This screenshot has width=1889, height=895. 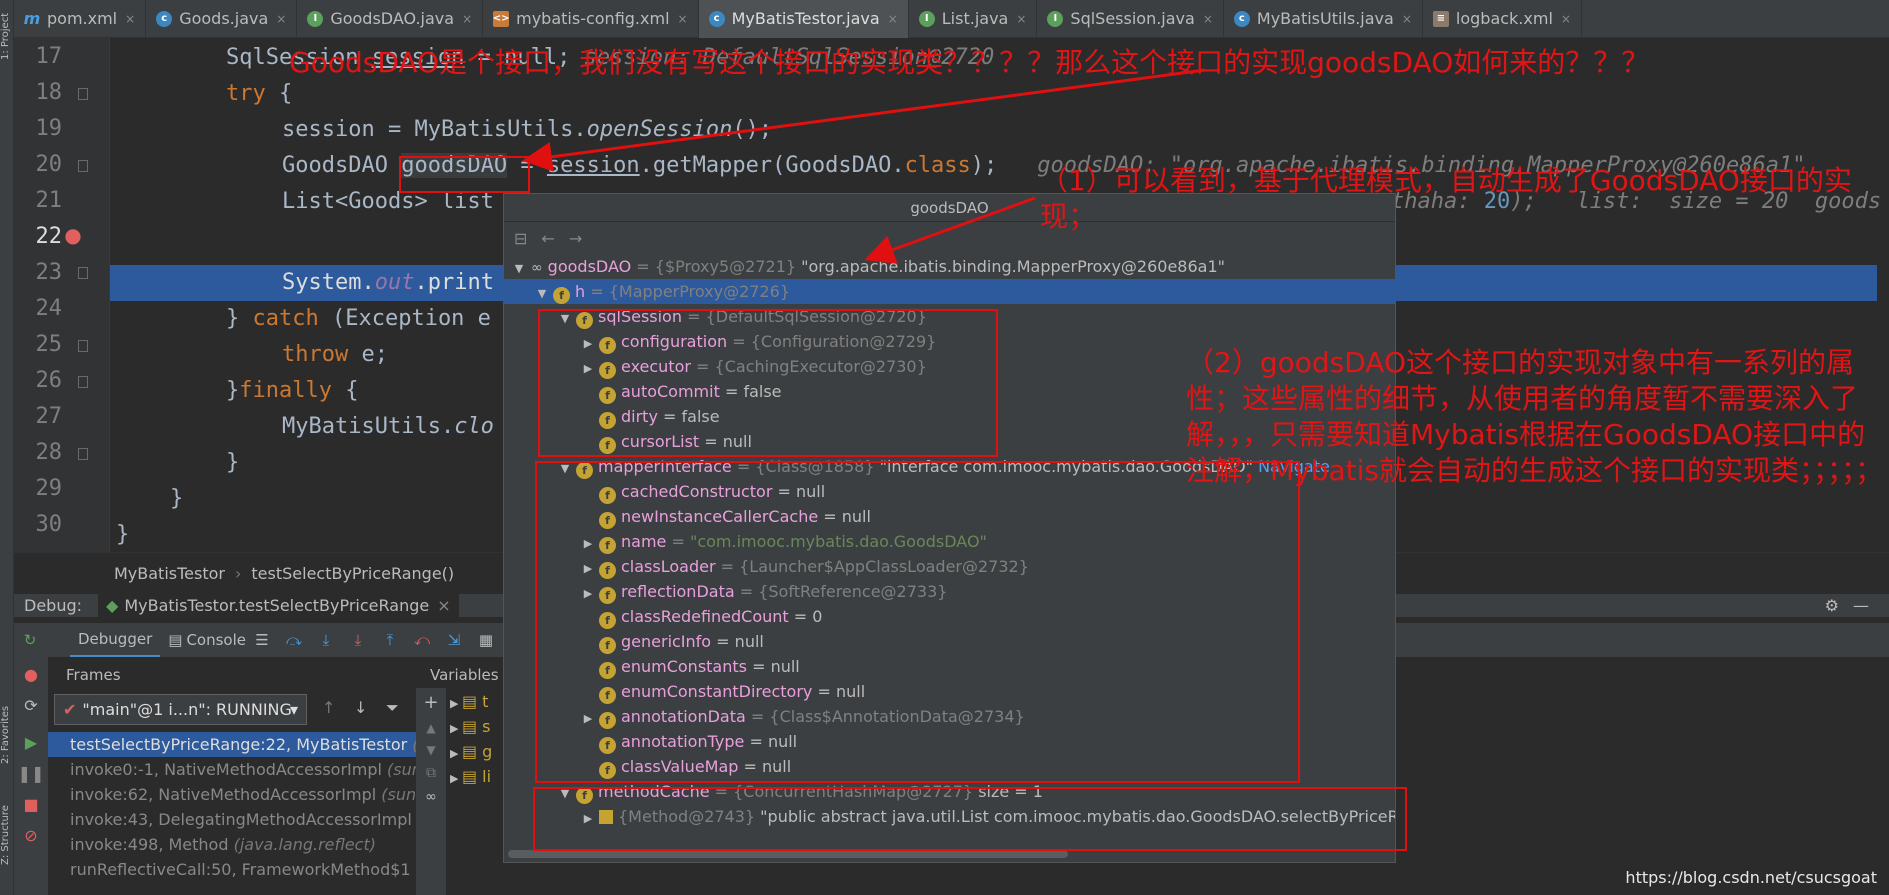 What do you see at coordinates (950, 230) in the screenshot?
I see `arrow-to-proxy` at bounding box center [950, 230].